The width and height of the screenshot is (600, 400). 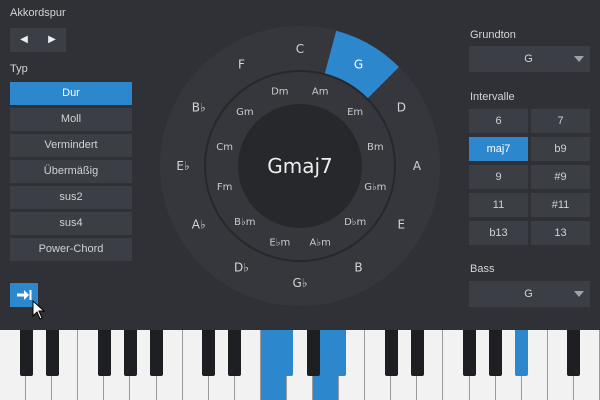 I want to click on inner-note-2: Bm, so click(x=375, y=147).